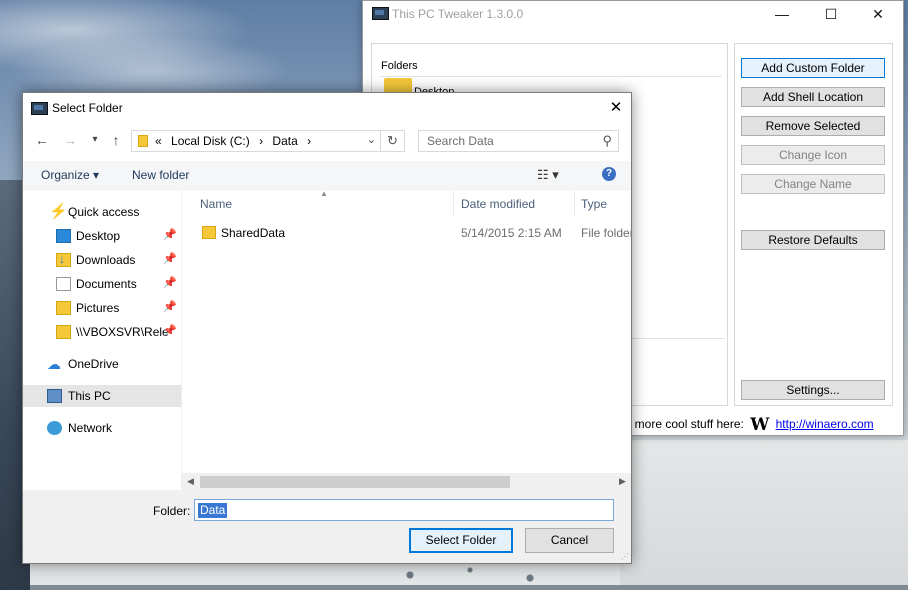 The height and width of the screenshot is (590, 908). What do you see at coordinates (122, 332) in the screenshot?
I see `nav-item-label: \\VBOXSVR\Rele` at bounding box center [122, 332].